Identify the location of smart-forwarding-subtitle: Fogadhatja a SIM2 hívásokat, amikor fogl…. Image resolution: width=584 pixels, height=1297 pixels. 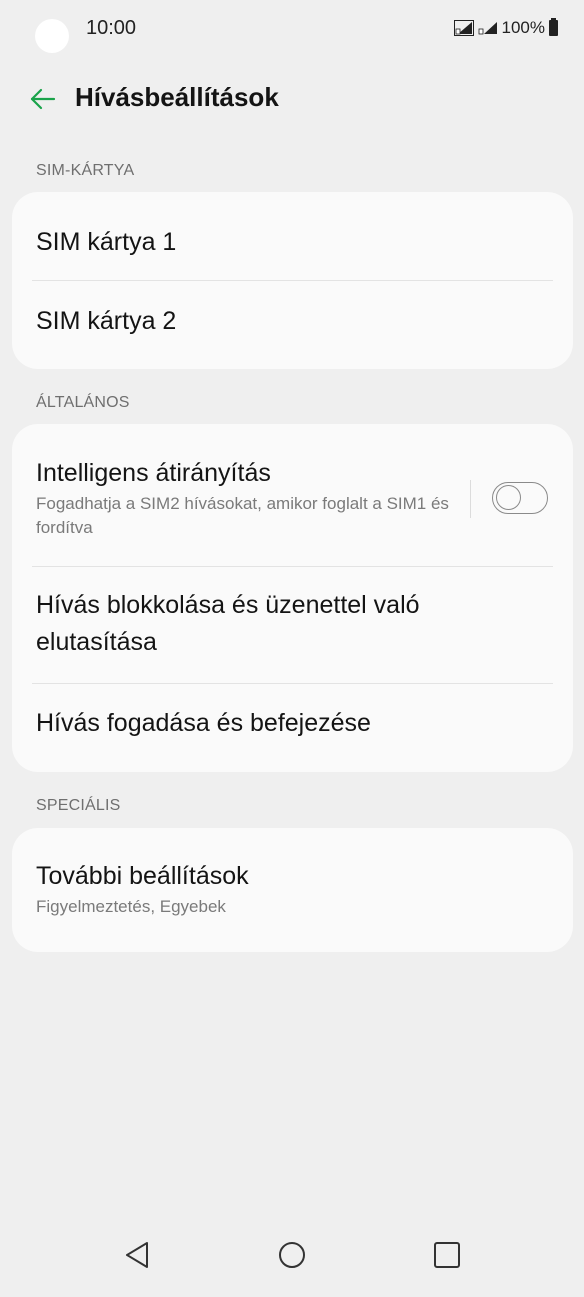
(242, 515).